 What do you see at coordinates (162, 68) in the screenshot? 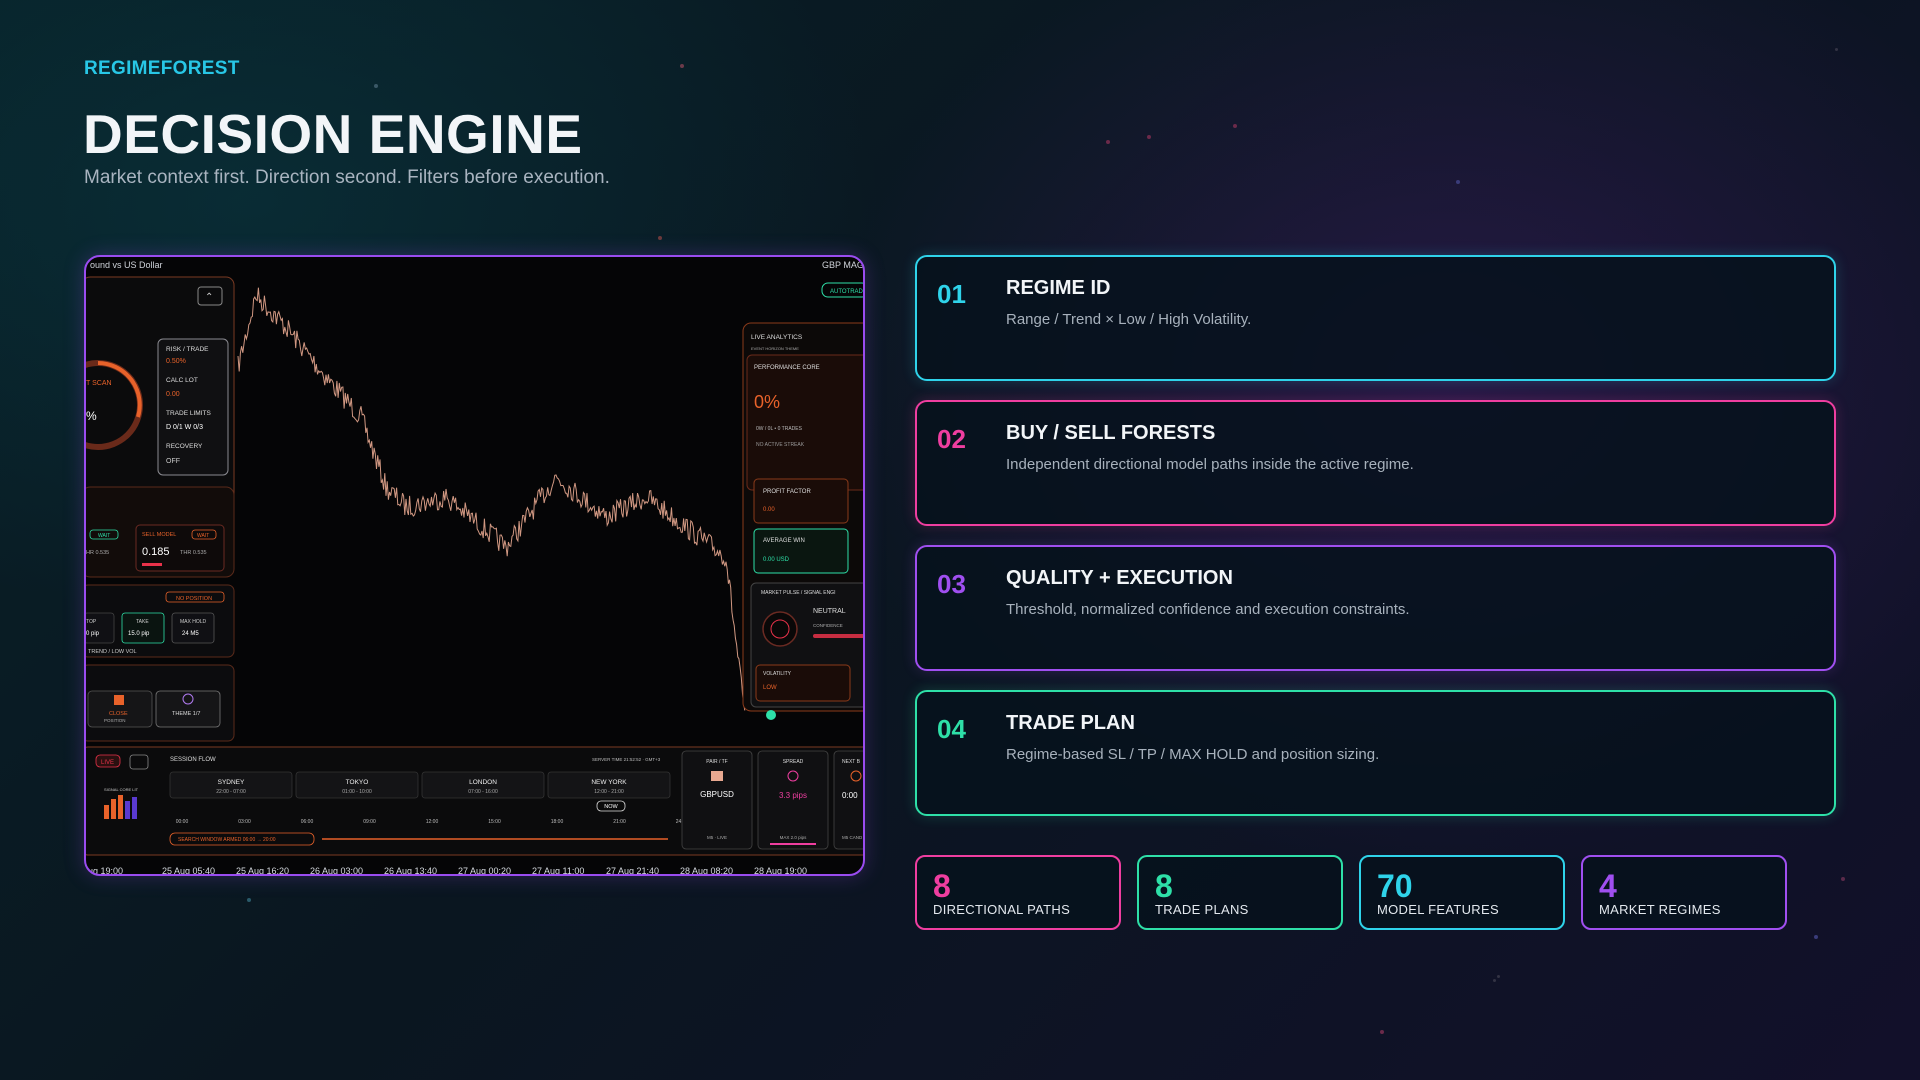
I see `brand-label: REGIMEFOREST` at bounding box center [162, 68].